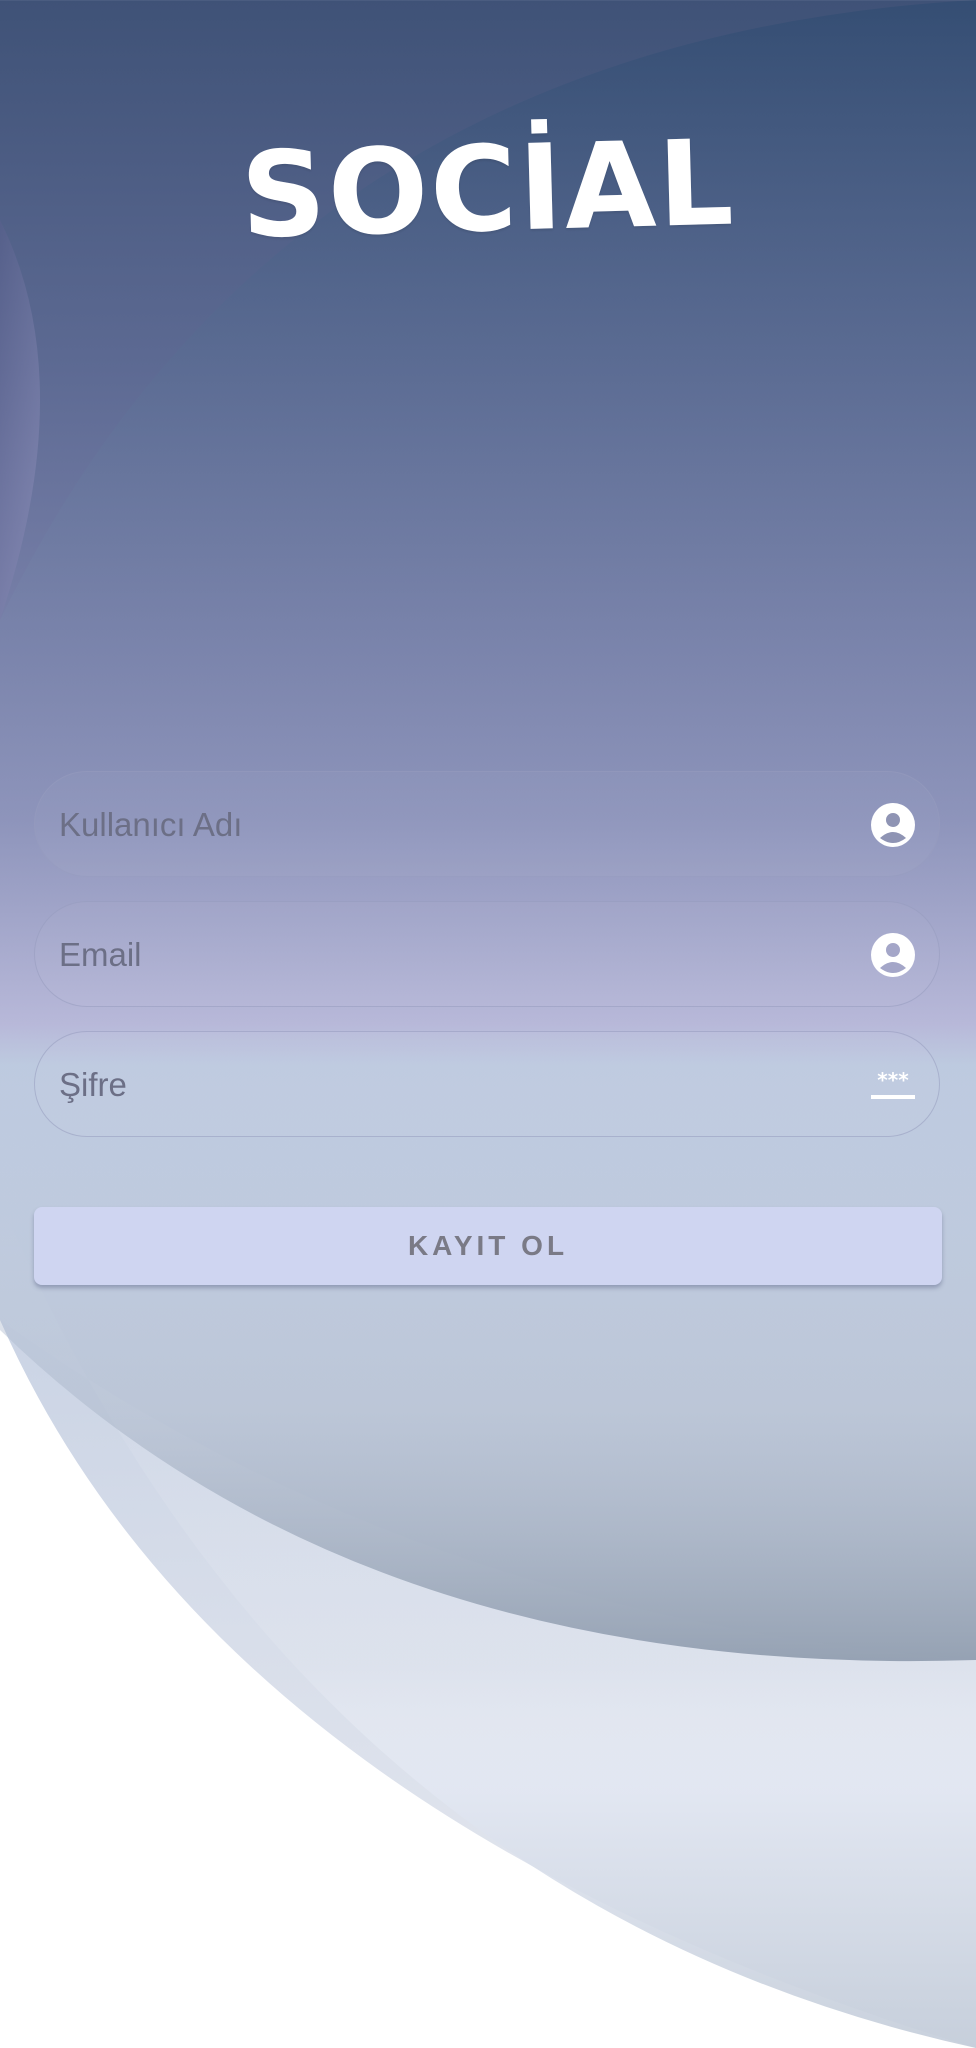 The image size is (976, 2048). I want to click on username-field, so click(487, 824).